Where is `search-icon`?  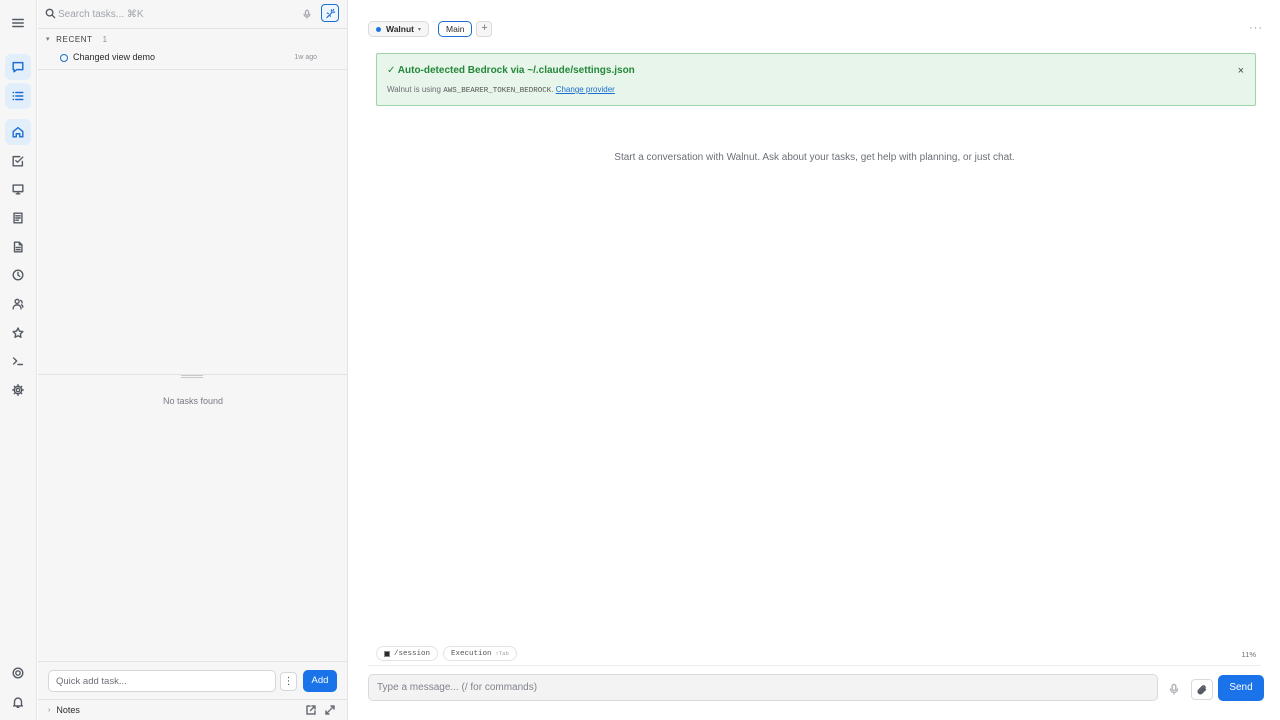
search-icon is located at coordinates (50, 13).